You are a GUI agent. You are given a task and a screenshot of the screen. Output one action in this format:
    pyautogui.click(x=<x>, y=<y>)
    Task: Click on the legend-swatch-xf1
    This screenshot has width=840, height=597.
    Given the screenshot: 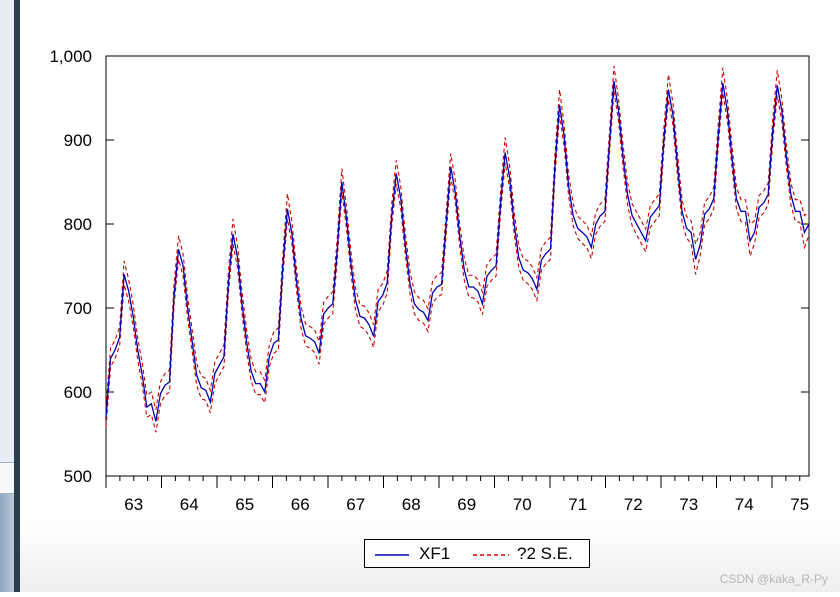 What is the action you would take?
    pyautogui.click(x=392, y=555)
    